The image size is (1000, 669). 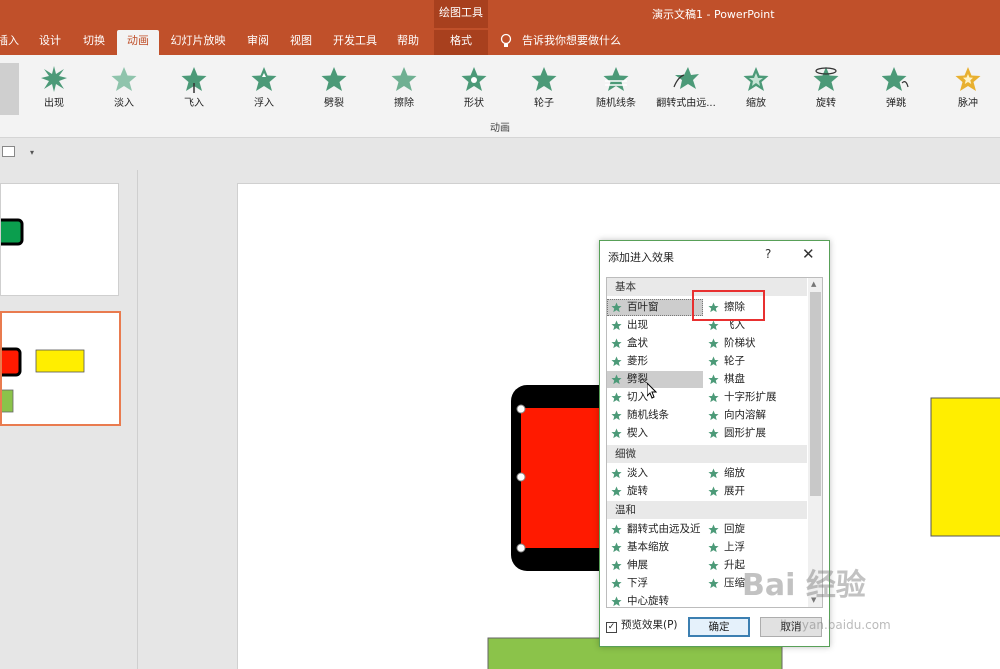 What do you see at coordinates (301, 42) in the screenshot?
I see `tab-view: 视图` at bounding box center [301, 42].